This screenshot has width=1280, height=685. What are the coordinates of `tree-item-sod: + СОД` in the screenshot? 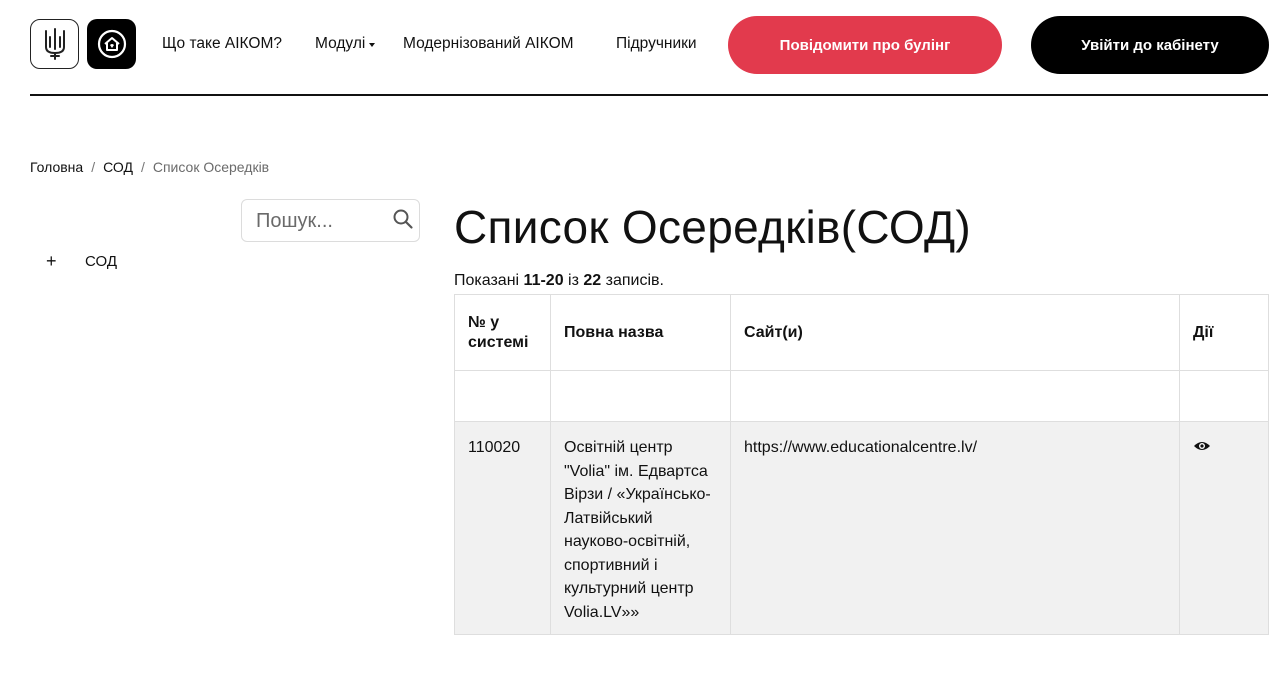 It's located at (81, 261).